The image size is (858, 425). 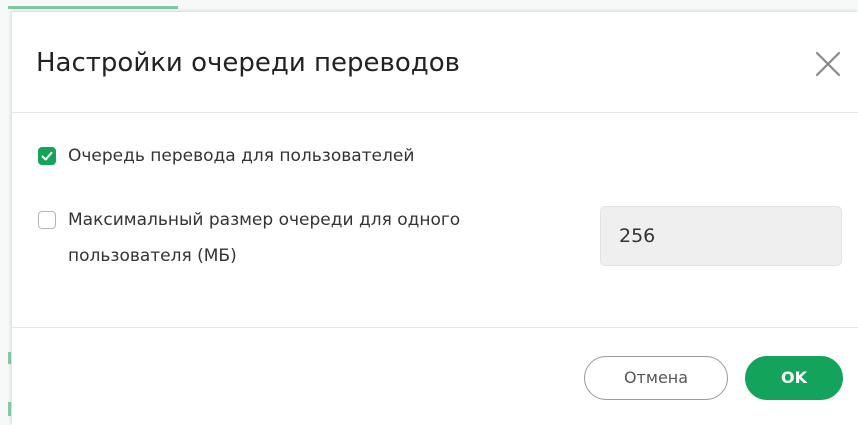 I want to click on ok-button: OK, so click(x=794, y=378).